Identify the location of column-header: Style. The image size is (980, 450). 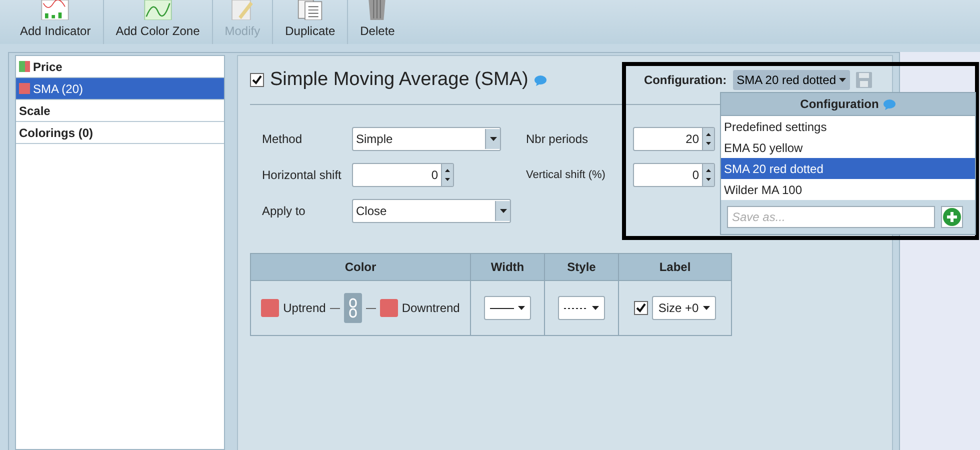
(582, 267).